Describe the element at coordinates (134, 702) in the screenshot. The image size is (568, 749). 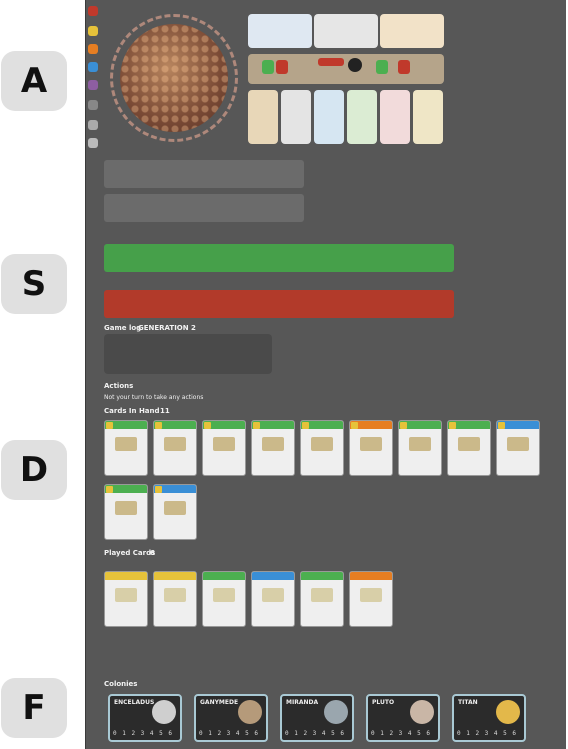
I see `colony-name: ENCELADUS` at that location.